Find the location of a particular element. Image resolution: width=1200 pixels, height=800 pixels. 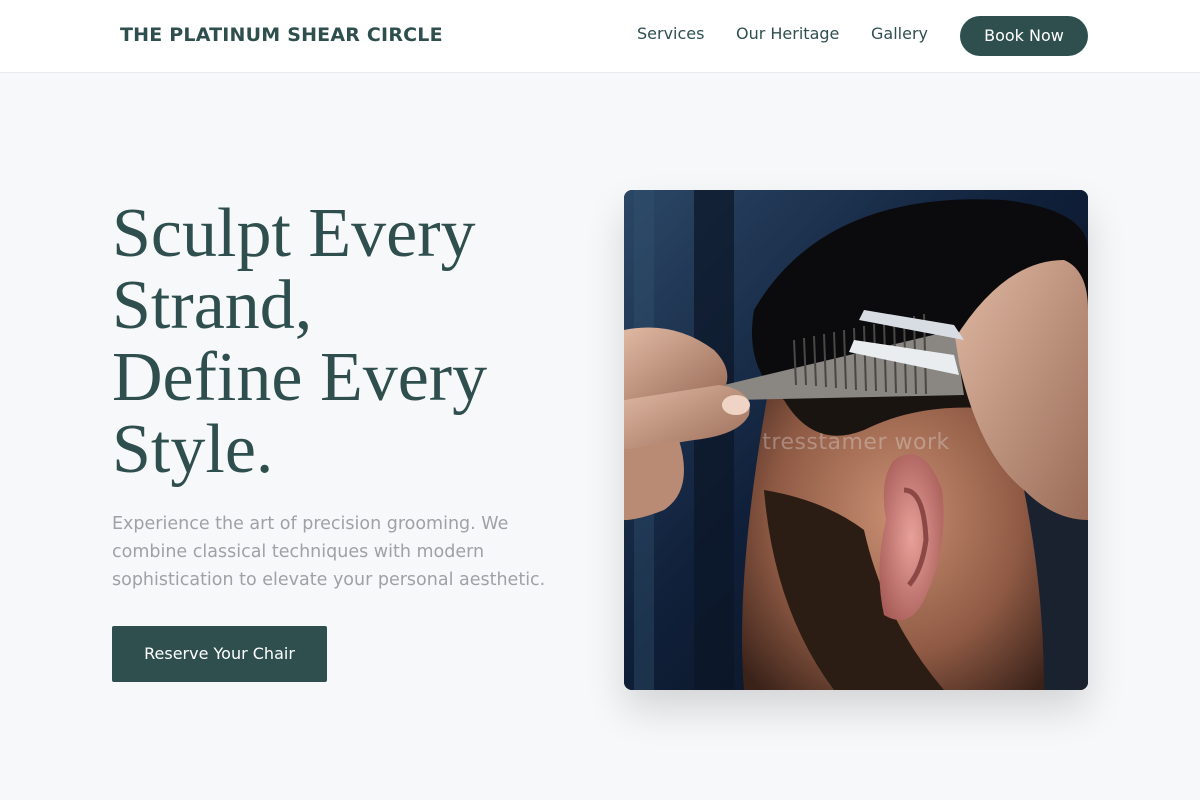

nav-link-services: Services is located at coordinates (670, 33).